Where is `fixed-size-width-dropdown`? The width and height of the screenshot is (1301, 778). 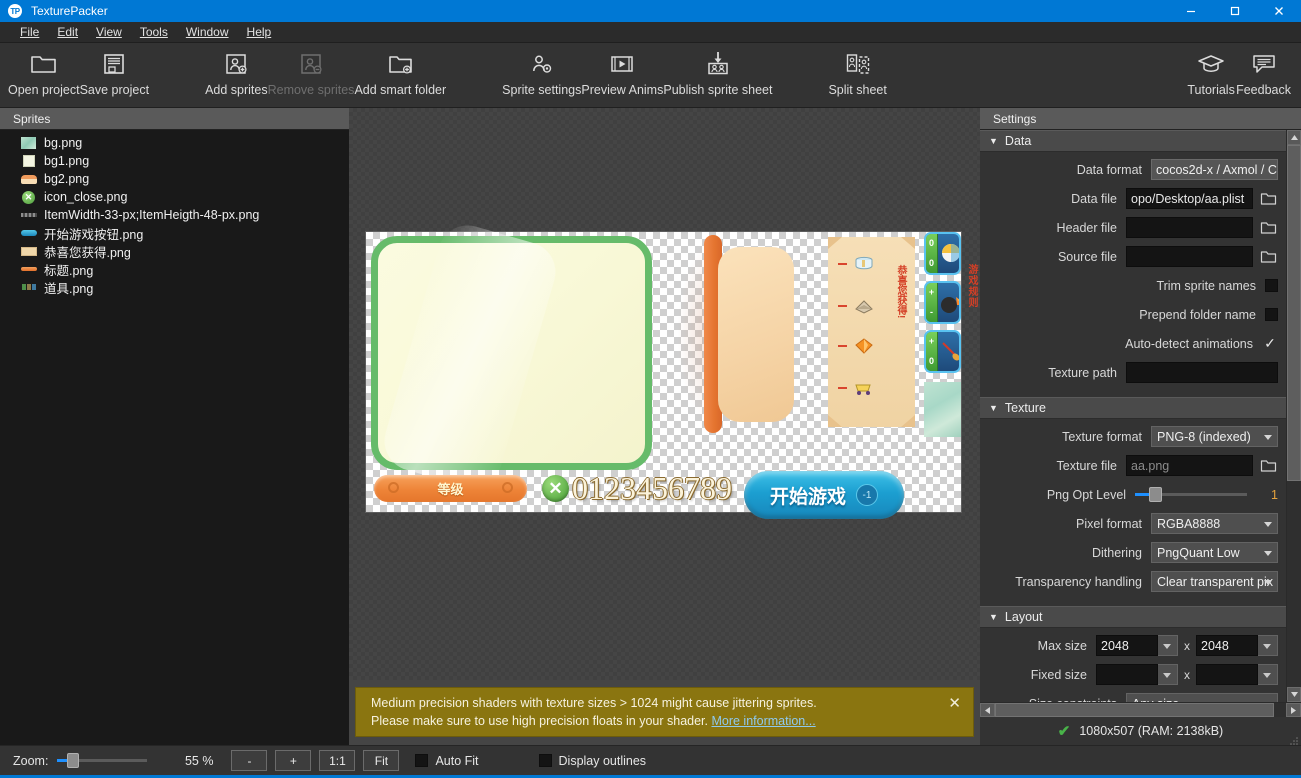
fixed-size-width-dropdown is located at coordinates (1168, 674).